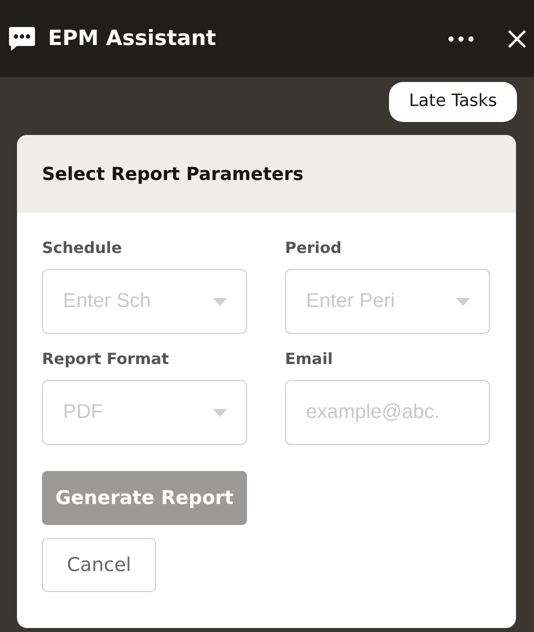  I want to click on close-icon, so click(517, 39).